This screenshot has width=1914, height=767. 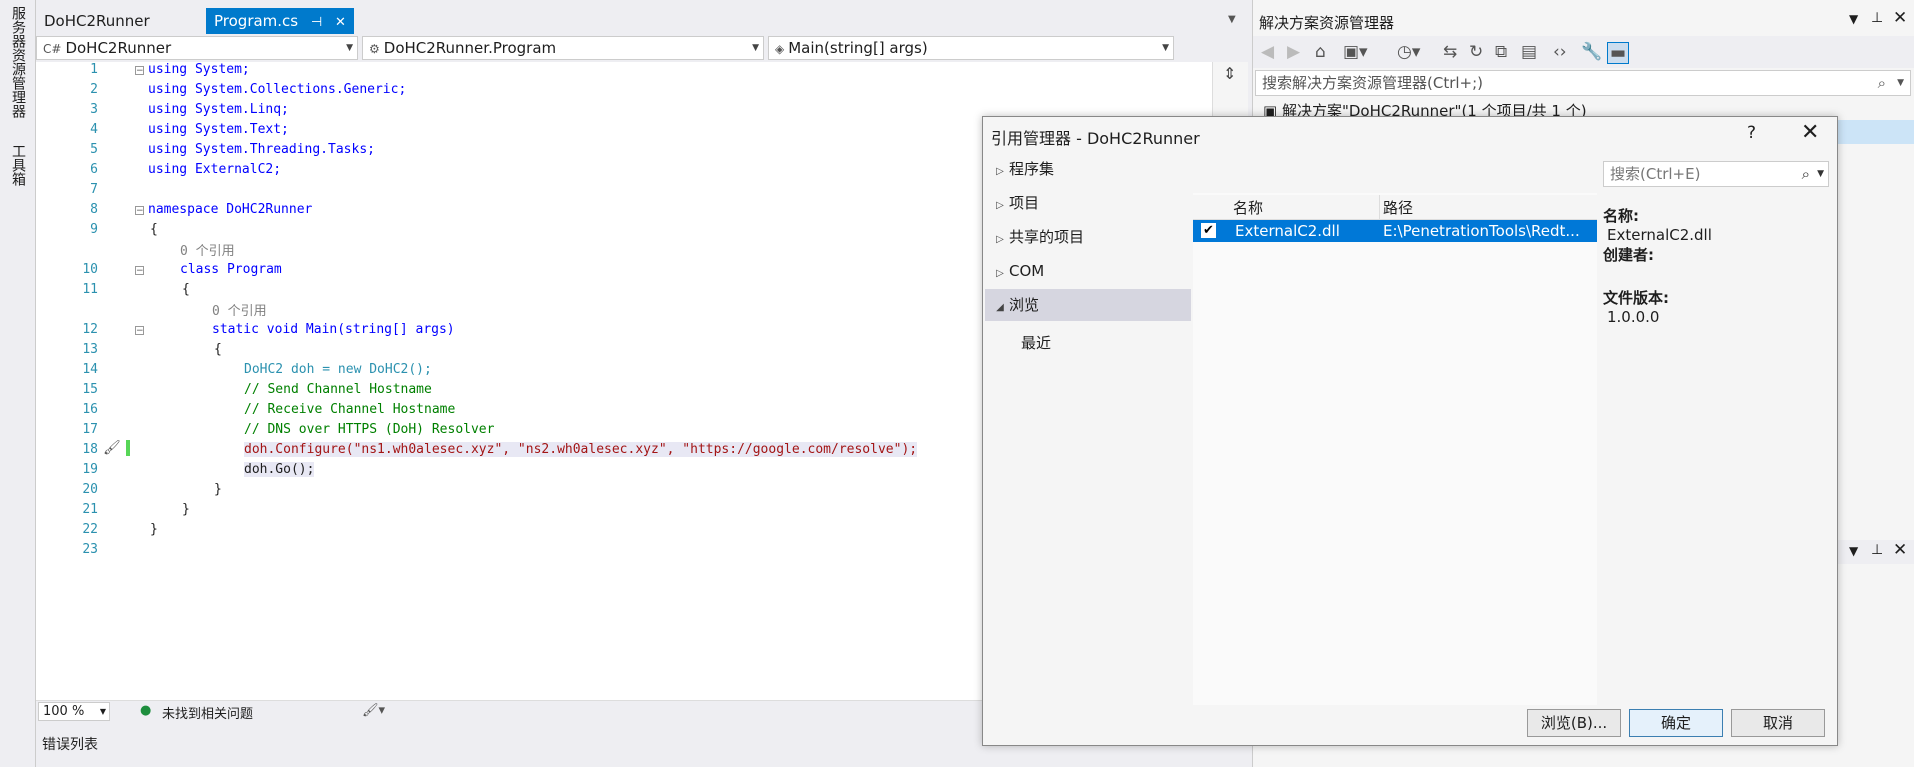 I want to click on server-explorer-tab: 服务器资源管理器, so click(x=18, y=62).